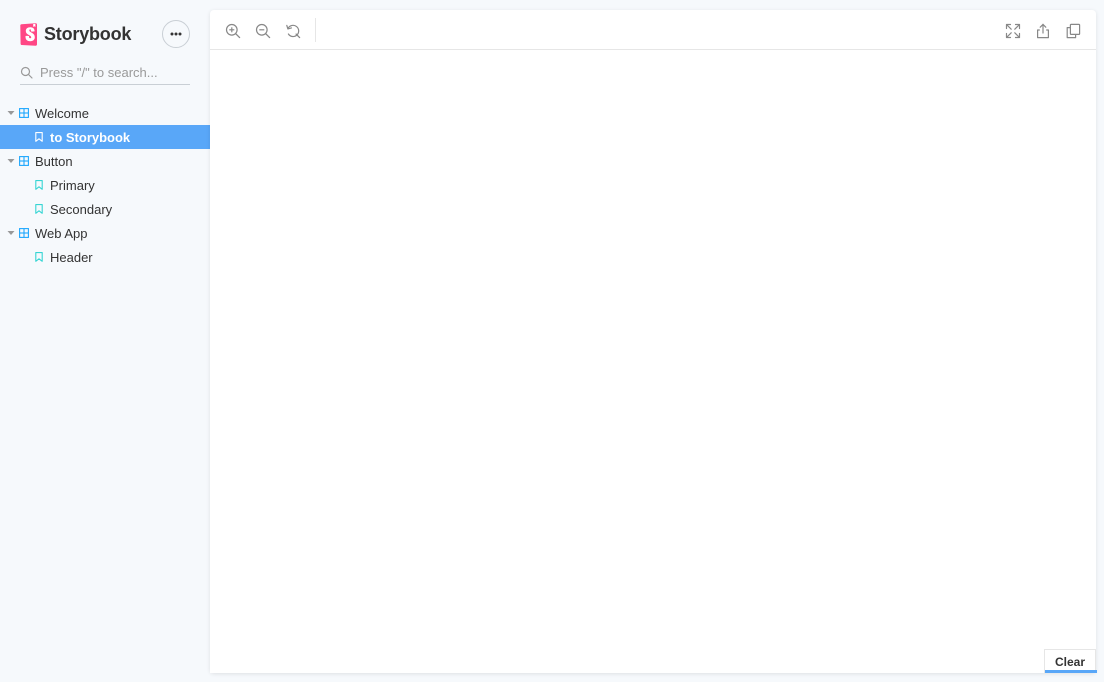 This screenshot has width=1104, height=682. I want to click on fullscreen-button, so click(1013, 31).